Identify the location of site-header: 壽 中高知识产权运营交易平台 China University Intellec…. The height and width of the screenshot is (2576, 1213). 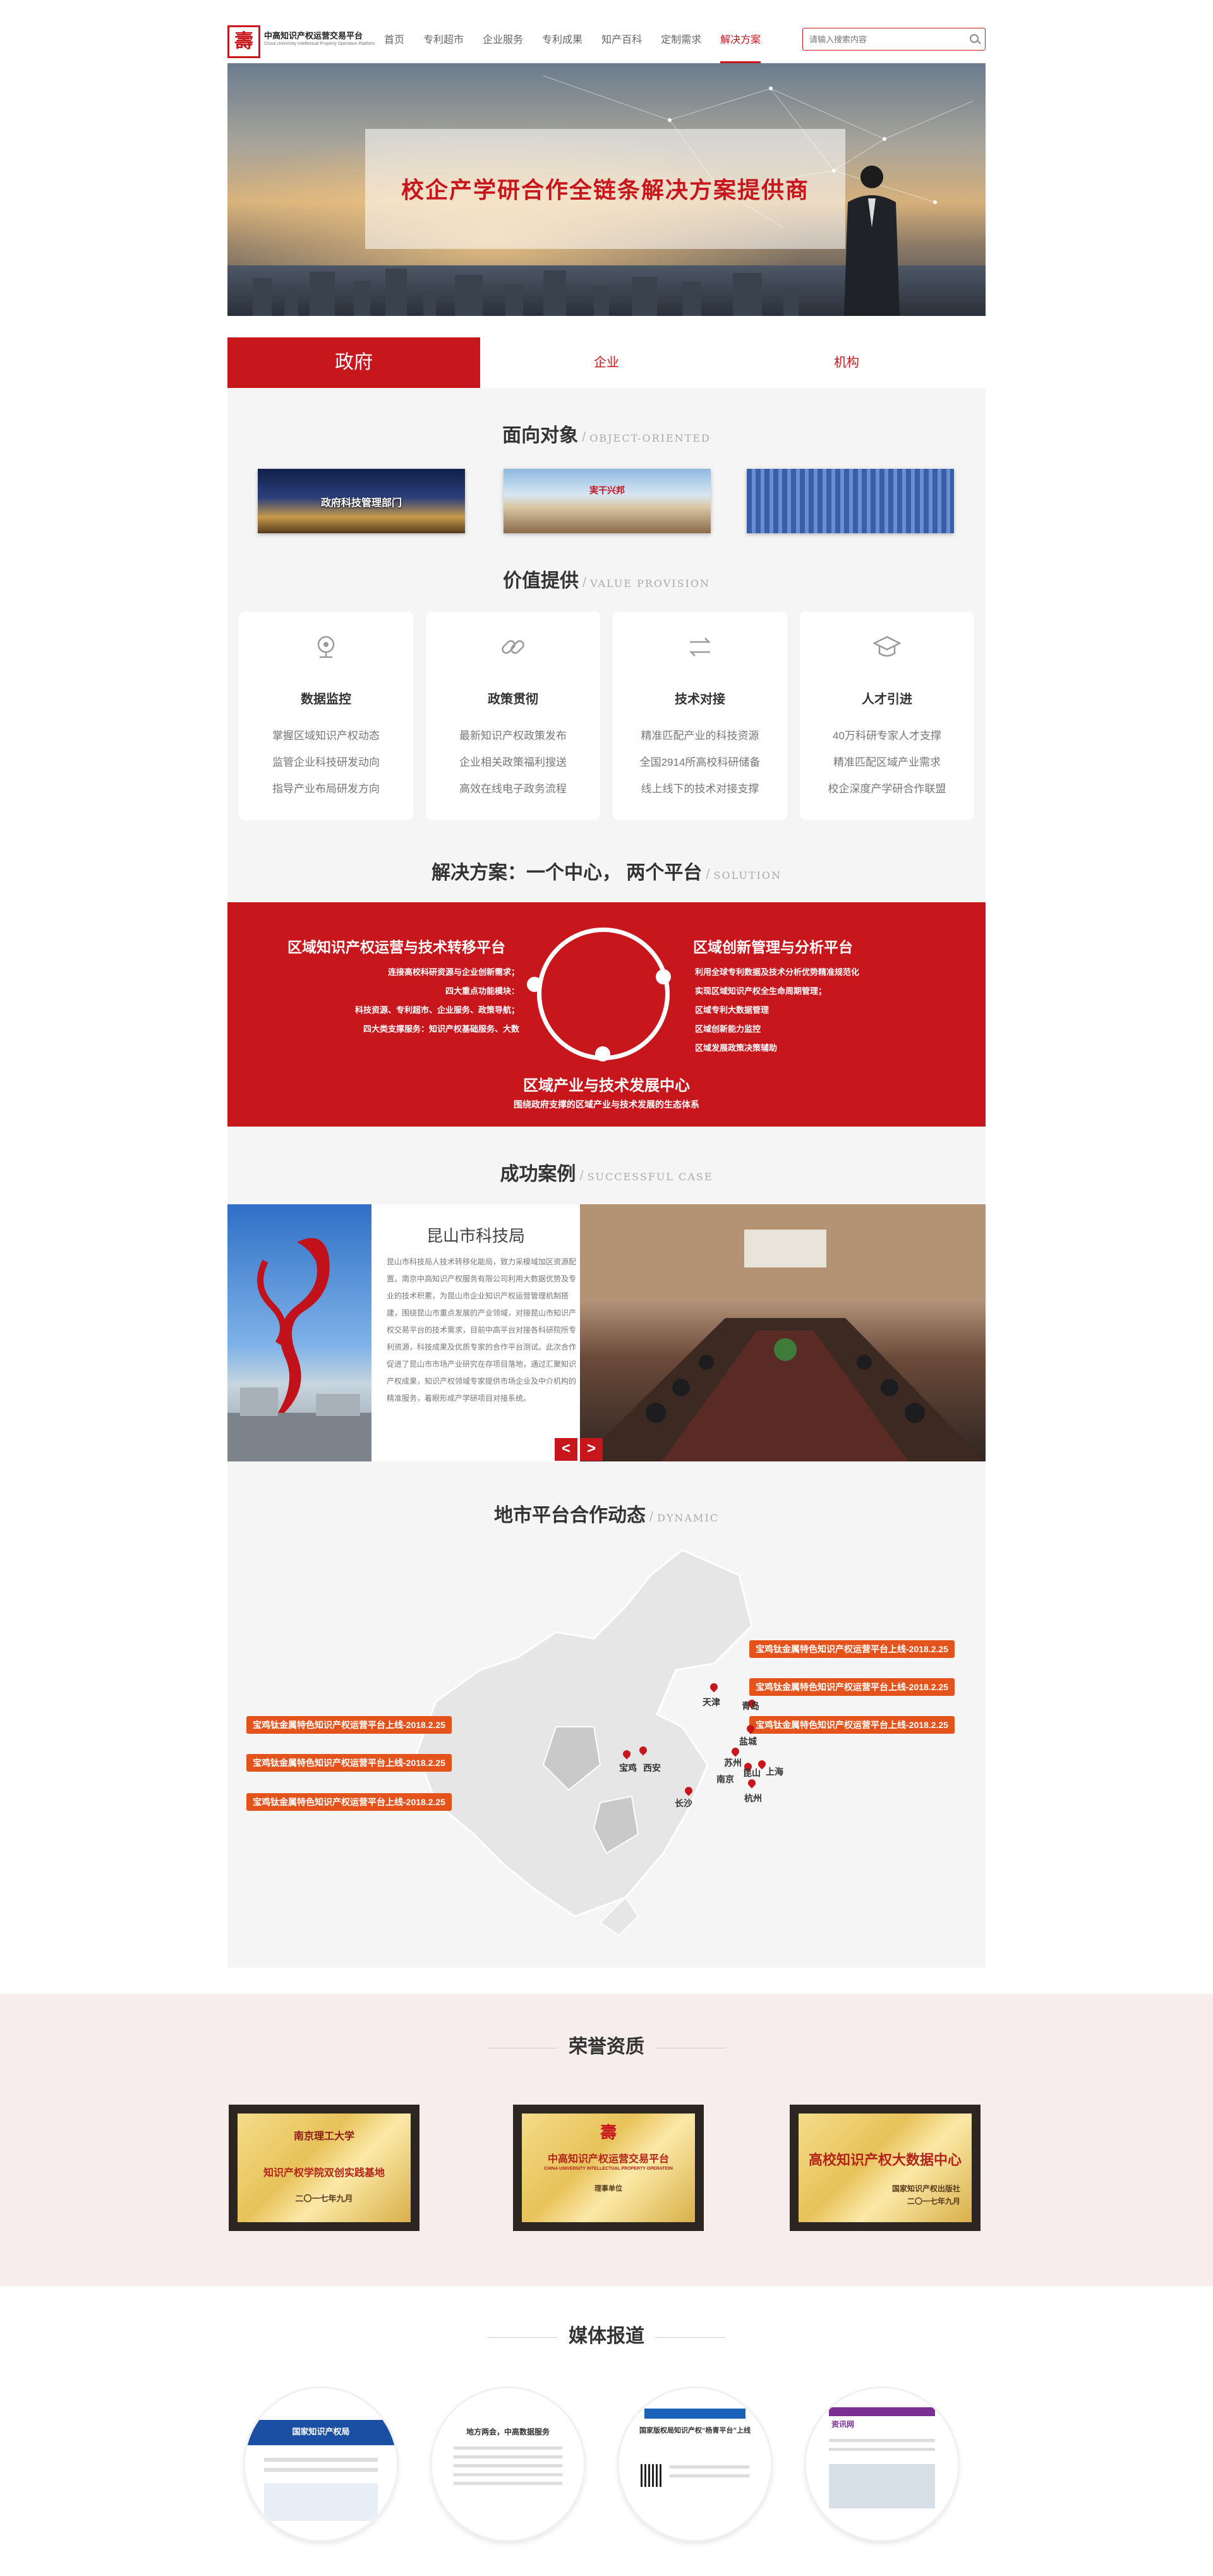
(606, 31).